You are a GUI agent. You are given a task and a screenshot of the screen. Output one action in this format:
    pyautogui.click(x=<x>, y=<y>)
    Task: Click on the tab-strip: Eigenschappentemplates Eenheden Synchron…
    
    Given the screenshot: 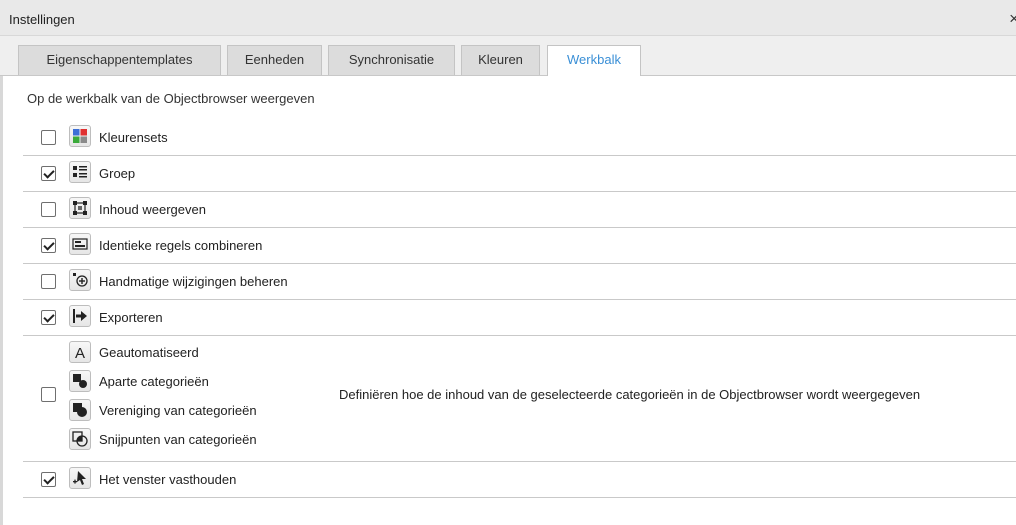 What is the action you would take?
    pyautogui.click(x=508, y=56)
    